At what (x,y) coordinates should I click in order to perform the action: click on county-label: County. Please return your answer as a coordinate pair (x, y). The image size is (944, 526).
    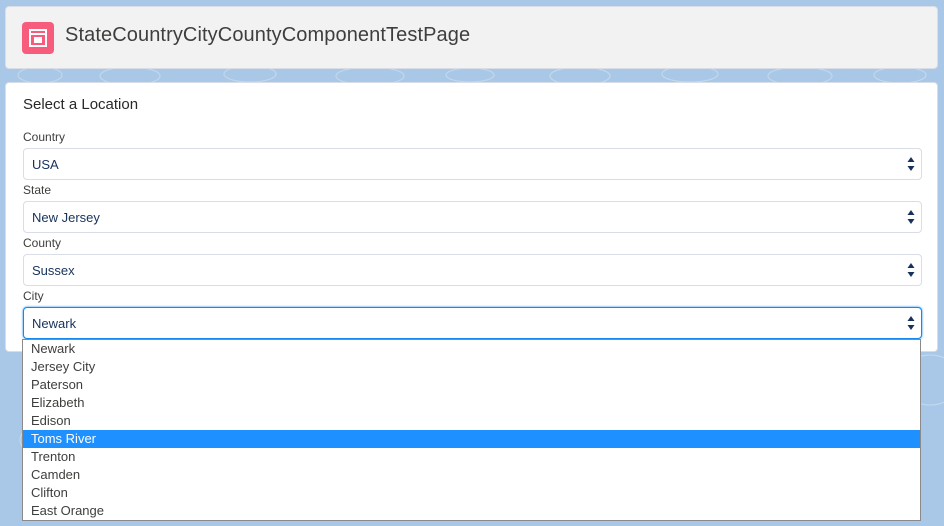
    Looking at the image, I should click on (42, 243).